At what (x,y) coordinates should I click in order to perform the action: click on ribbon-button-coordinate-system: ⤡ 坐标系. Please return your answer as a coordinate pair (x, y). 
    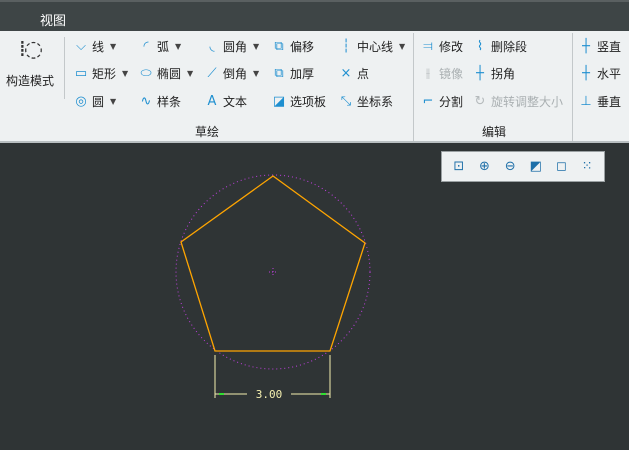
    Looking at the image, I should click on (365, 101).